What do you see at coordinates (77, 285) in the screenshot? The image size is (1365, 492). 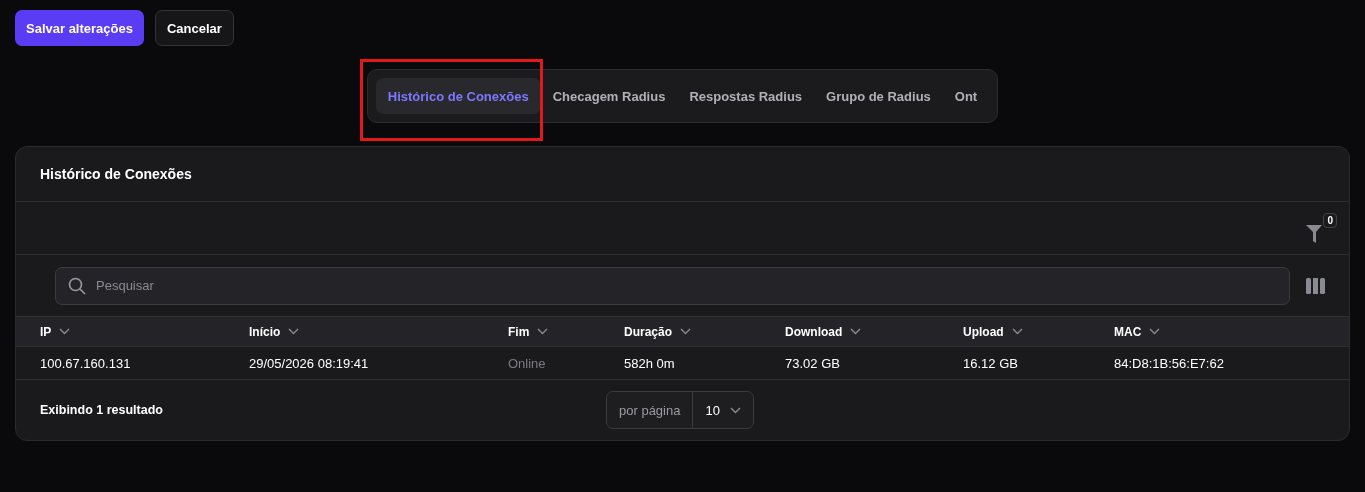 I see `search-icon` at bounding box center [77, 285].